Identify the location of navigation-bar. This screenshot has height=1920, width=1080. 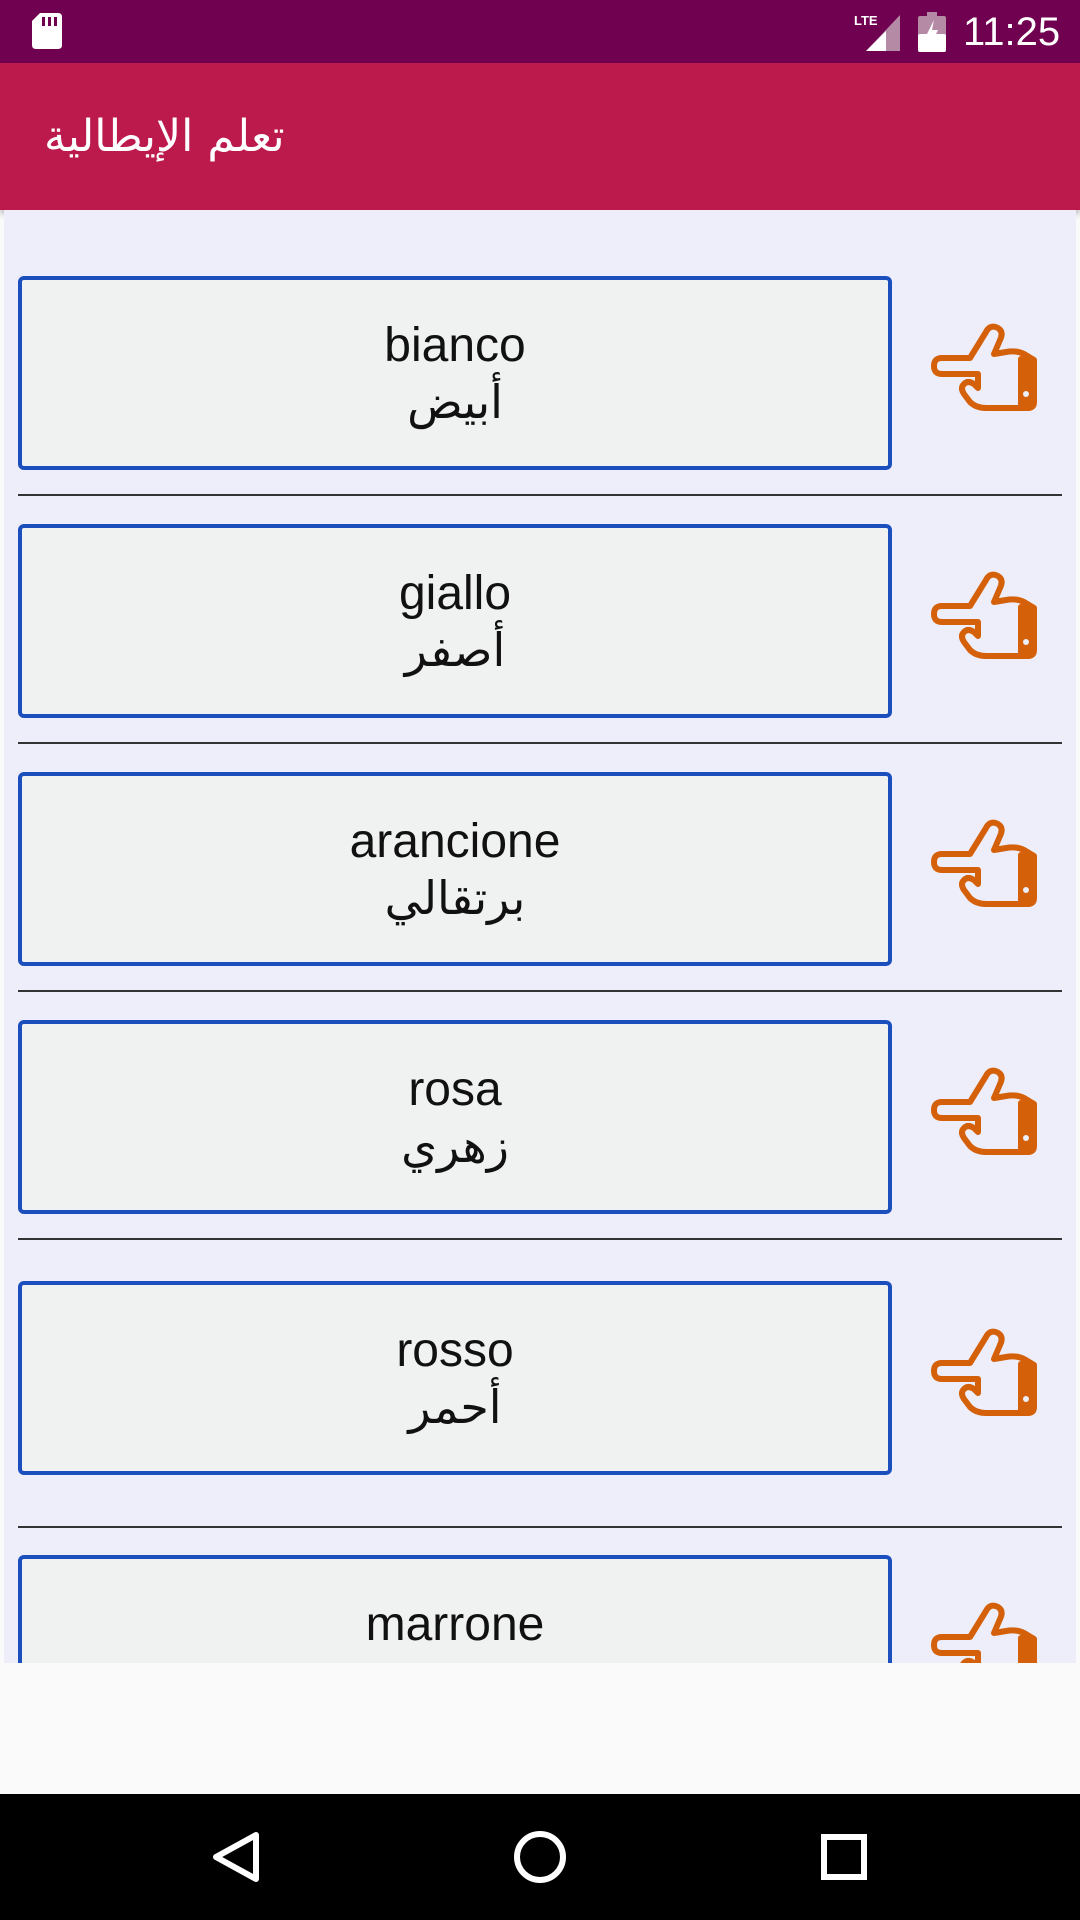
(540, 1857).